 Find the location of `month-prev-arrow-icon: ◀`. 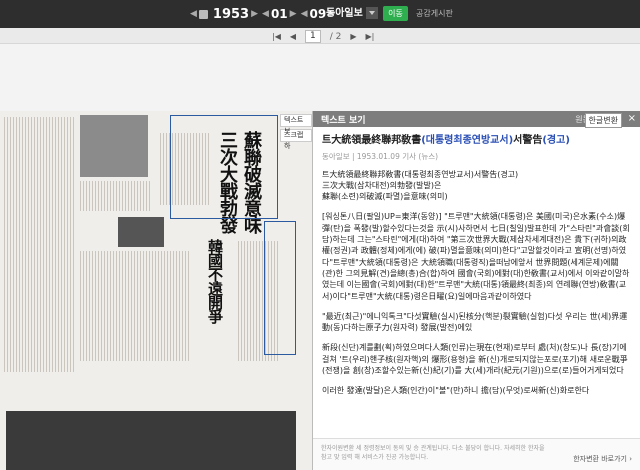

month-prev-arrow-icon: ◀ is located at coordinates (265, 14).